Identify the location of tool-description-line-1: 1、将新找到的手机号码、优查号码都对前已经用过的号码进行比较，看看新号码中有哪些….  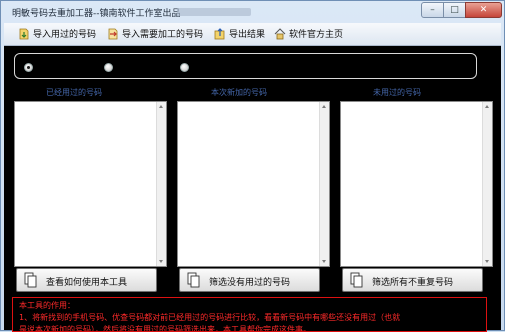
(210, 317).